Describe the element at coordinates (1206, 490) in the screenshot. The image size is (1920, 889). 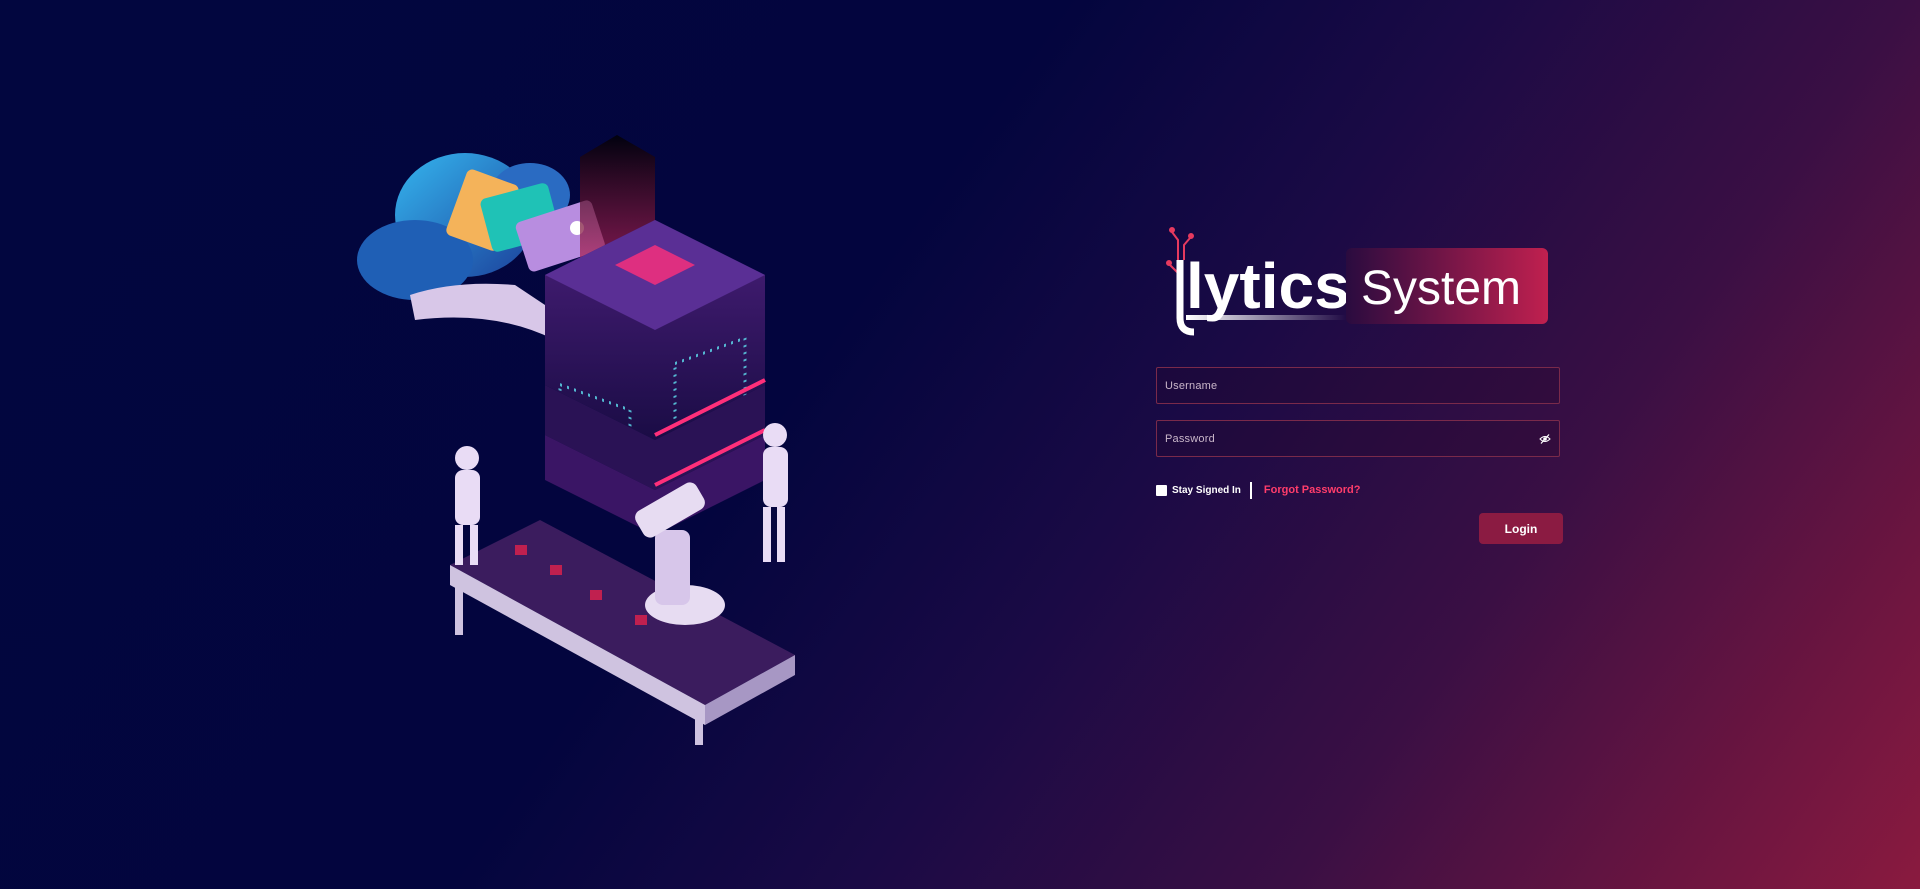
I see `stay-signed-in-label: Stay Signed In` at that location.